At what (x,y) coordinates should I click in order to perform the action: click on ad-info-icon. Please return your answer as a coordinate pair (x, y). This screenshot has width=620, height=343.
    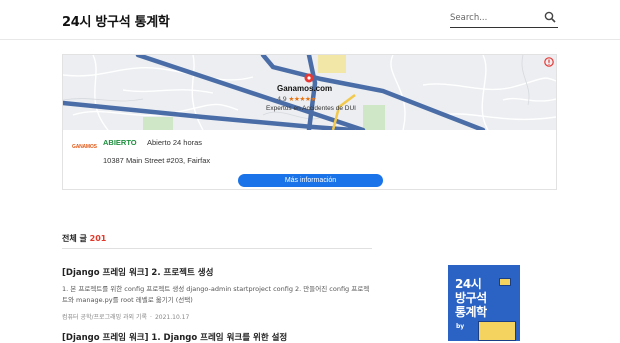
    Looking at the image, I should click on (549, 62).